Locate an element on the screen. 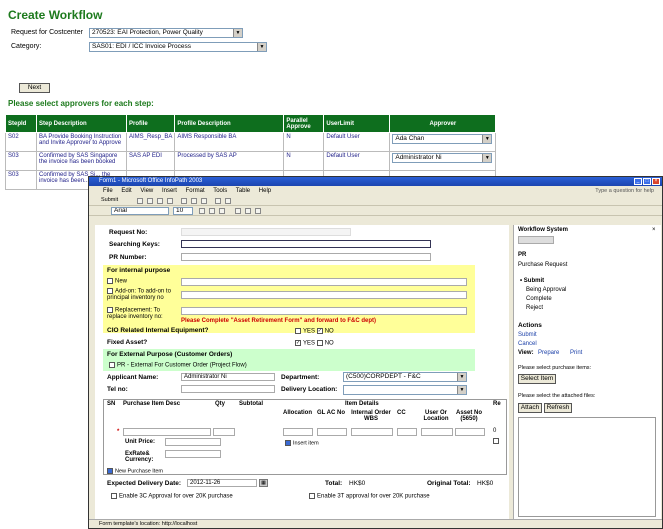 The height and width of the screenshot is (529, 663). align-left-icon is located at coordinates (238, 211).